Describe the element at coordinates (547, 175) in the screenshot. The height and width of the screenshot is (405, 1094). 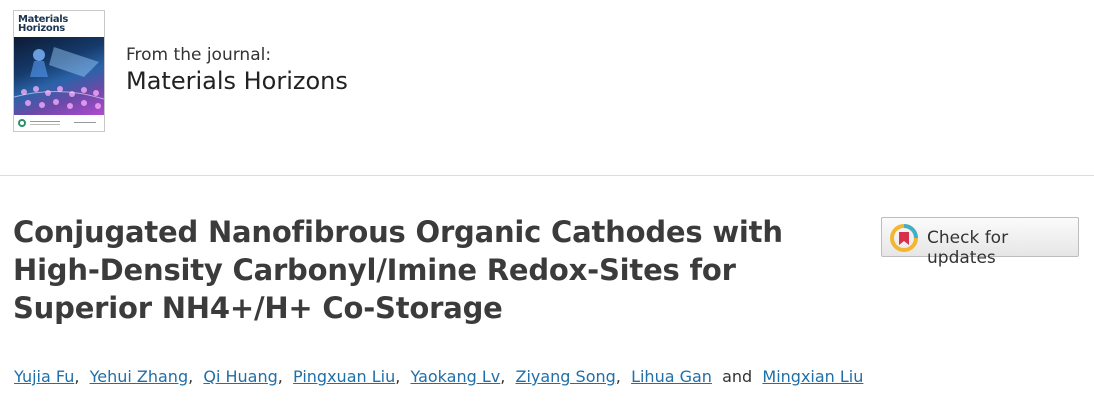
I see `header-divider` at that location.